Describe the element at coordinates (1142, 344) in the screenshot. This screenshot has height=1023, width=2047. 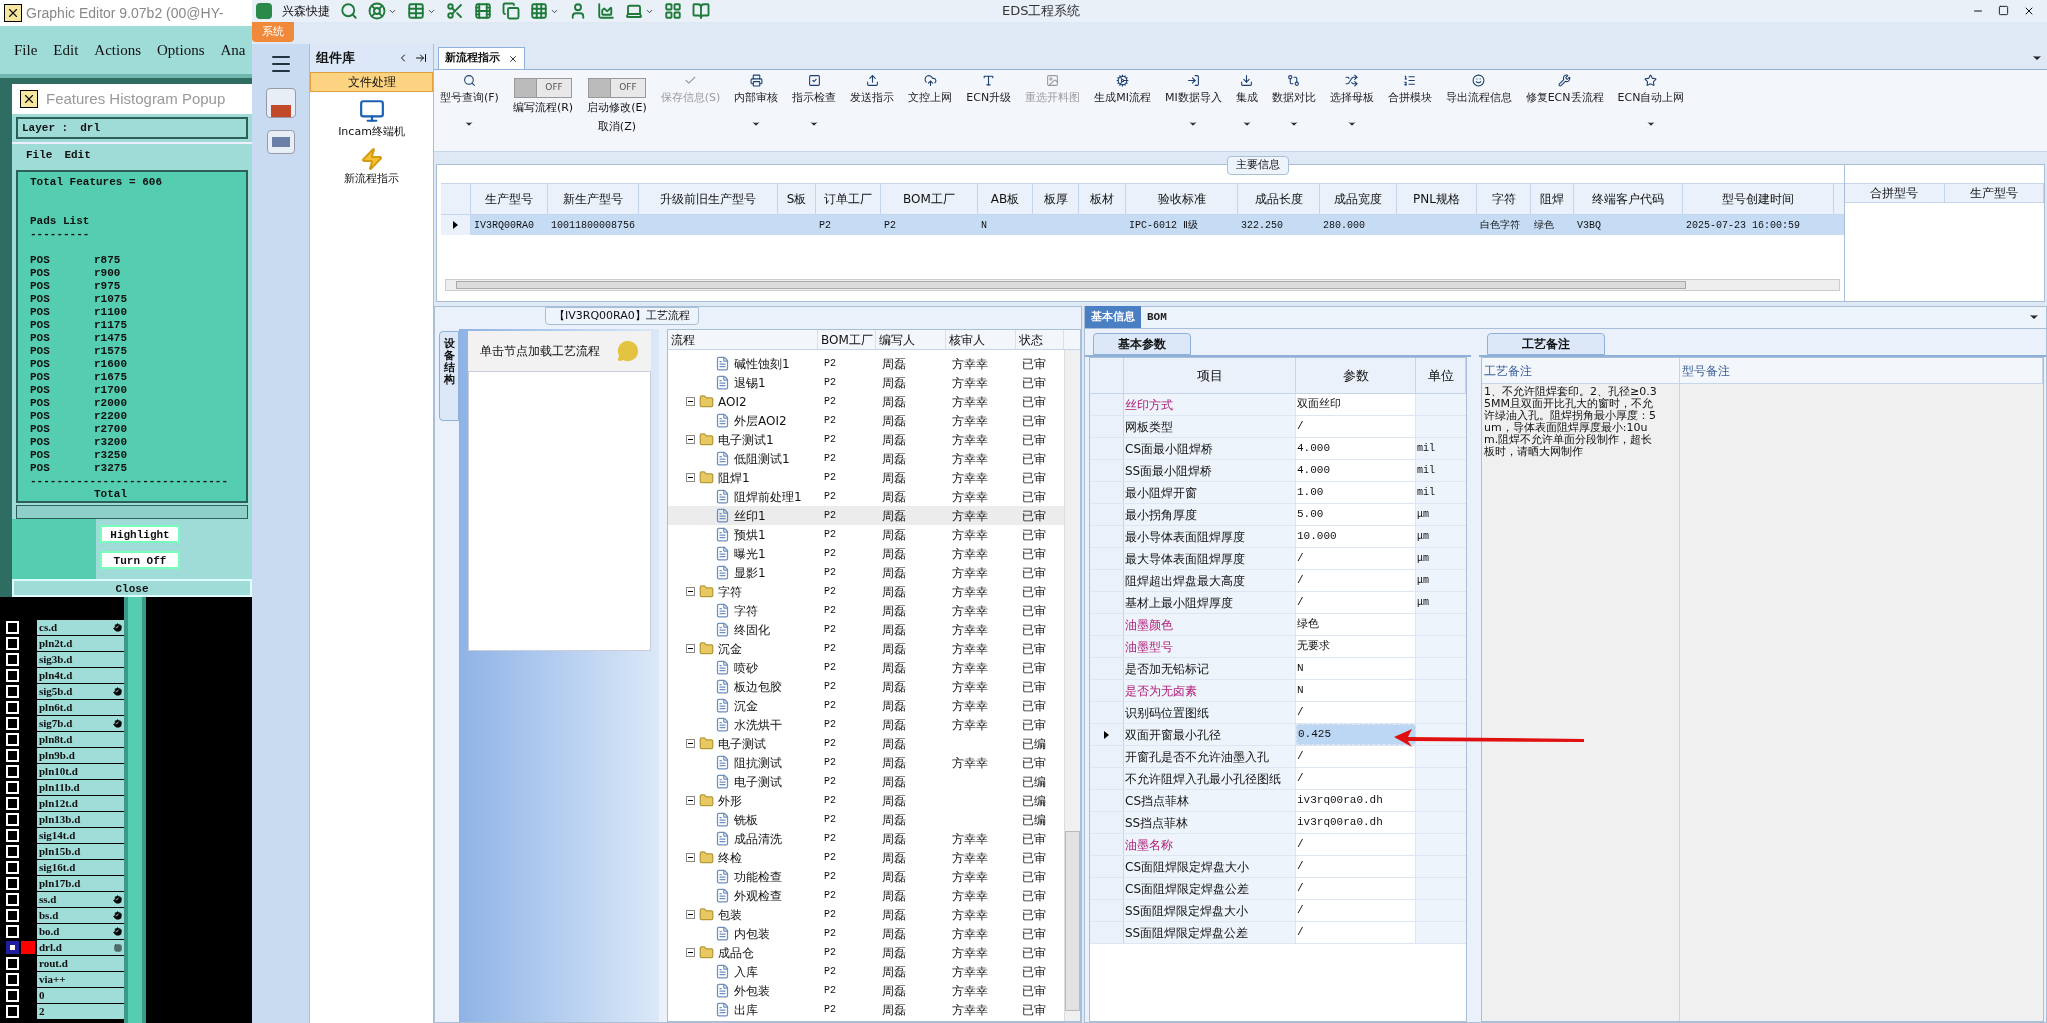
I see `panel-tab: 基本参数` at that location.